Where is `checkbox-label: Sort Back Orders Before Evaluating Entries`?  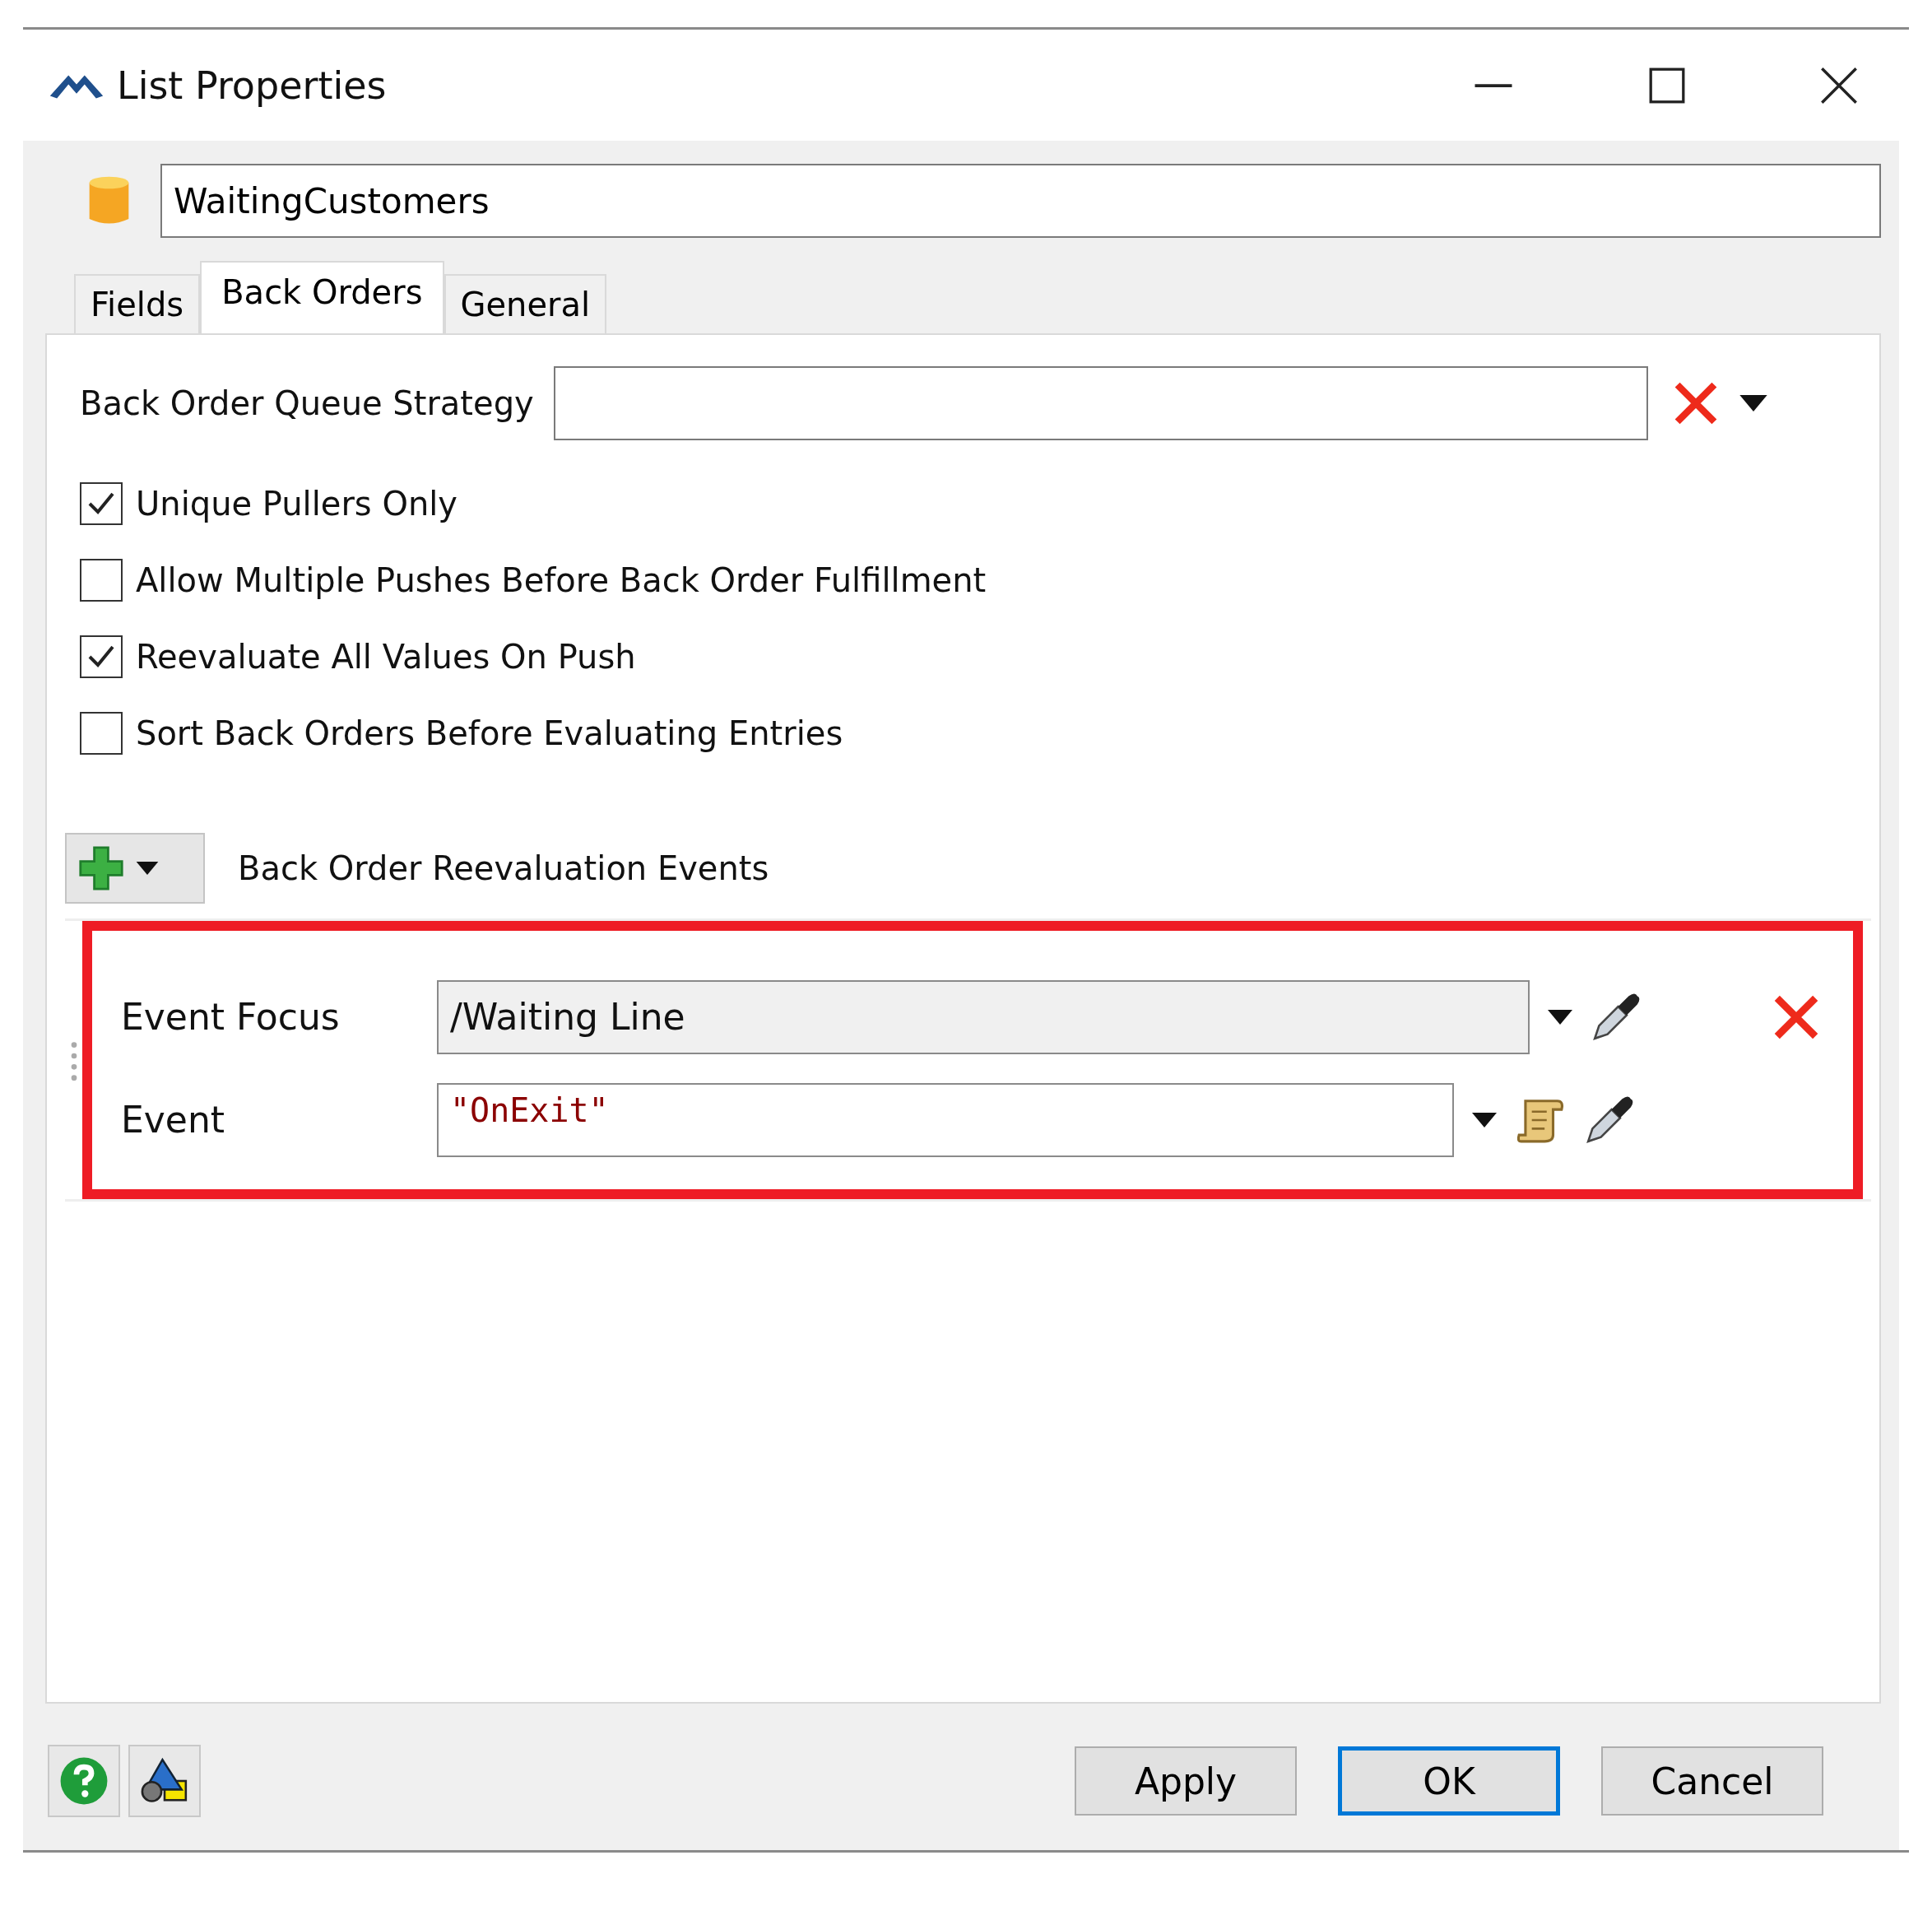
checkbox-label: Sort Back Orders Before Evaluating Entries is located at coordinates (489, 733).